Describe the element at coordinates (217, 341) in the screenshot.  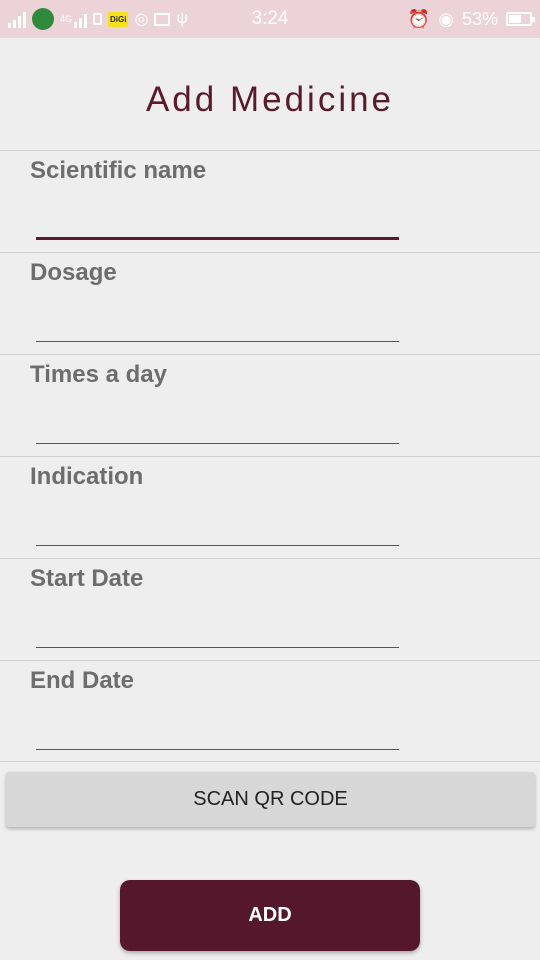
I see `dosage-input` at that location.